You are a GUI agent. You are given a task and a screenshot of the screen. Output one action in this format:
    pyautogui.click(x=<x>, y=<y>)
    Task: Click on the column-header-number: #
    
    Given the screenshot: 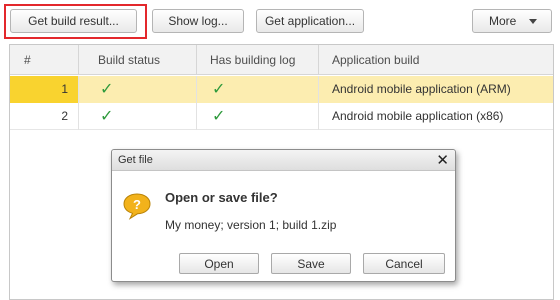 What is the action you would take?
    pyautogui.click(x=27, y=60)
    